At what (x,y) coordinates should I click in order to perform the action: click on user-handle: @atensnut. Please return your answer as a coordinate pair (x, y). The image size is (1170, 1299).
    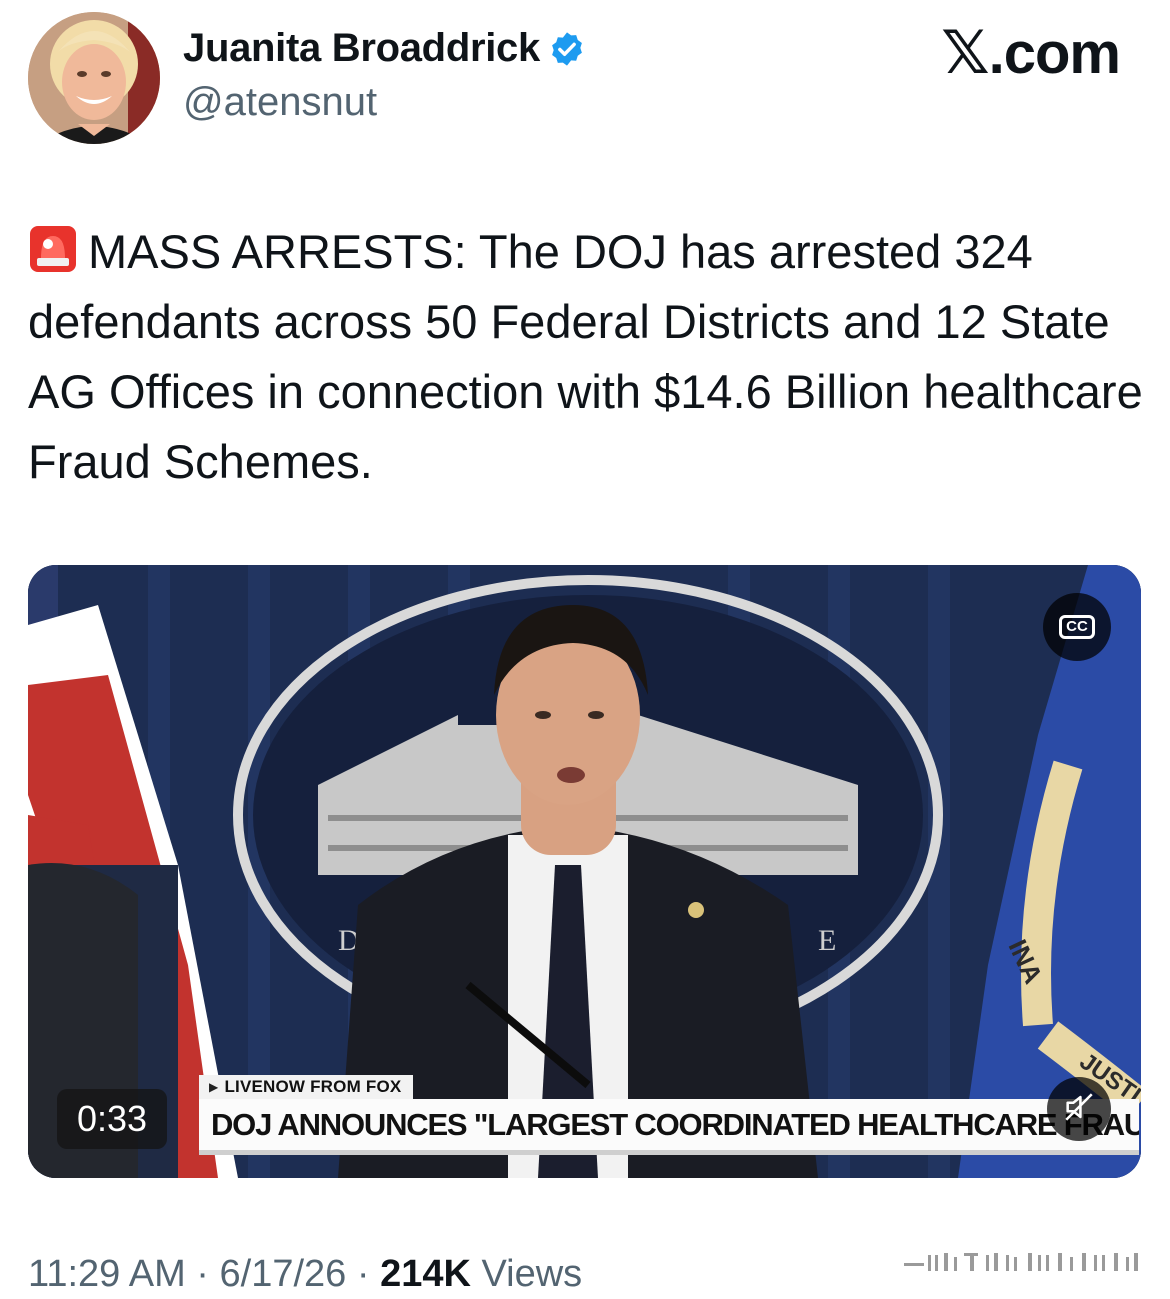
    Looking at the image, I should click on (280, 102).